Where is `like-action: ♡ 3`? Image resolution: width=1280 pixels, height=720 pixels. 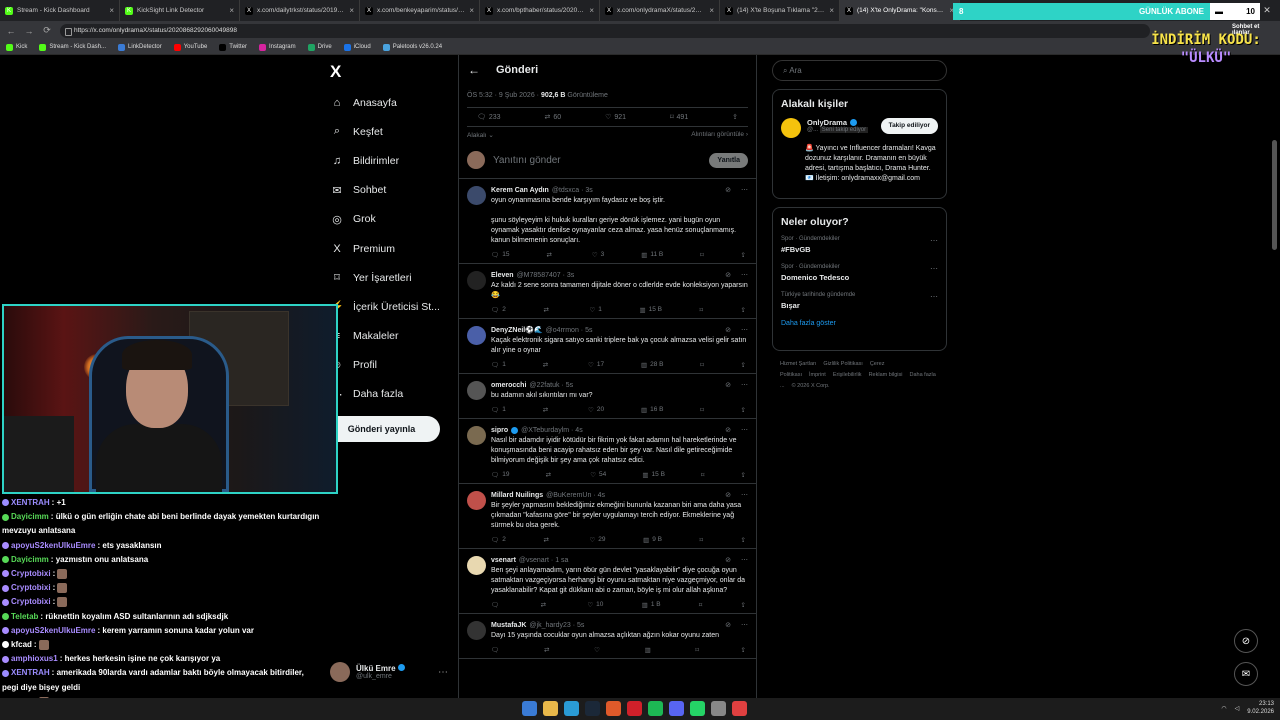 like-action: ♡ 3 is located at coordinates (598, 255).